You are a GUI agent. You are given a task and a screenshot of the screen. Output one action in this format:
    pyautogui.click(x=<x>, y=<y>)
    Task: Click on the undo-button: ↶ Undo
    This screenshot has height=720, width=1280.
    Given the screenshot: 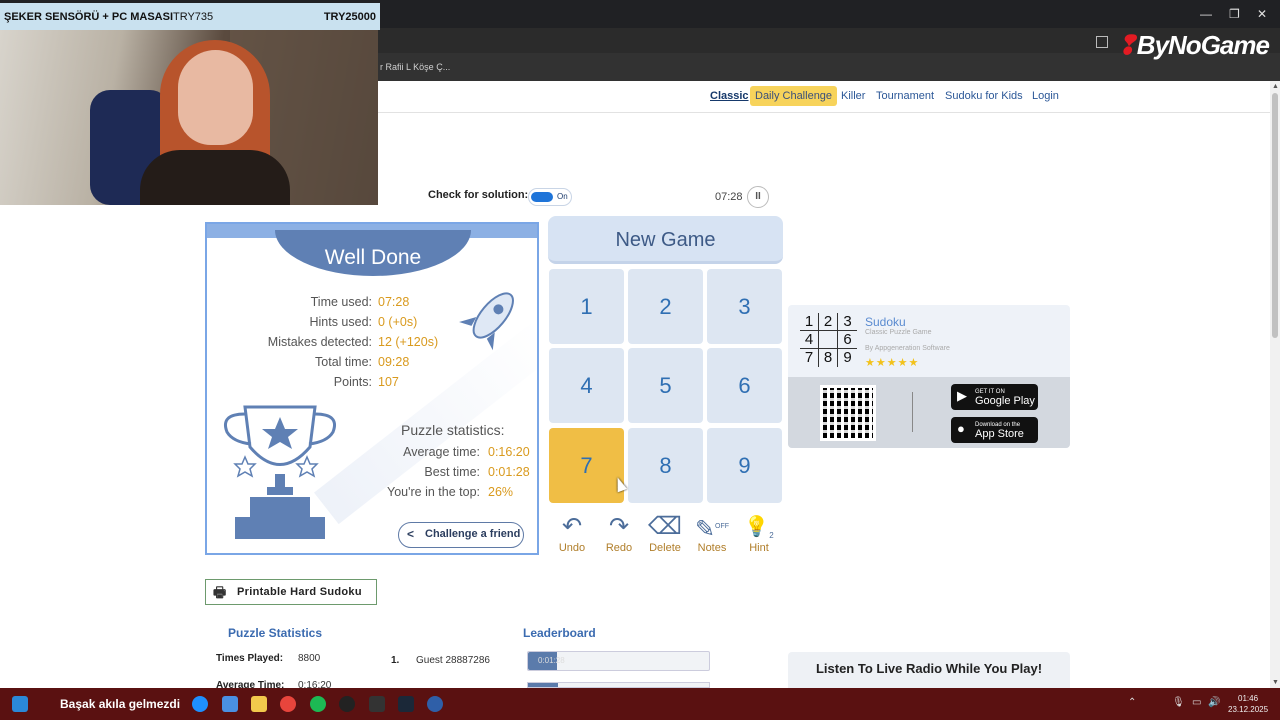 What is the action you would take?
    pyautogui.click(x=572, y=533)
    